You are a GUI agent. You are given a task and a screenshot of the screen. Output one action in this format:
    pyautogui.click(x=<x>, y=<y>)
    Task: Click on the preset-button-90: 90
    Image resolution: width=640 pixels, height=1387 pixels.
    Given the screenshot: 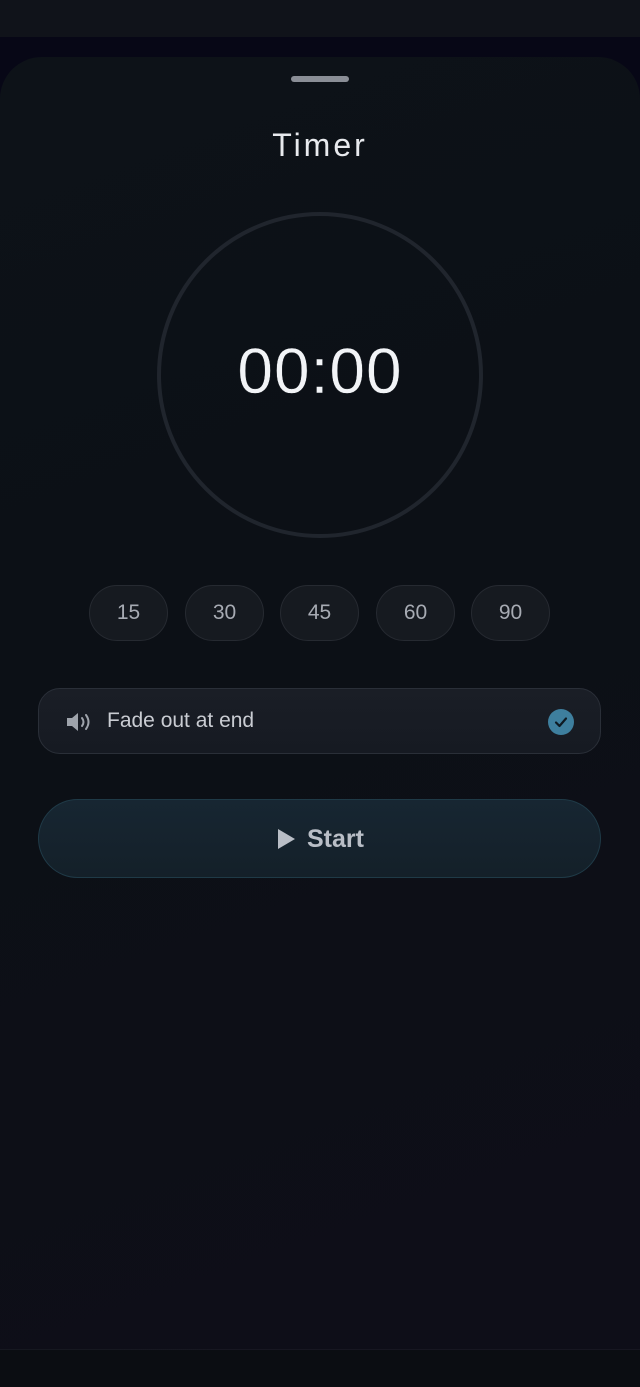 What is the action you would take?
    pyautogui.click(x=510, y=613)
    